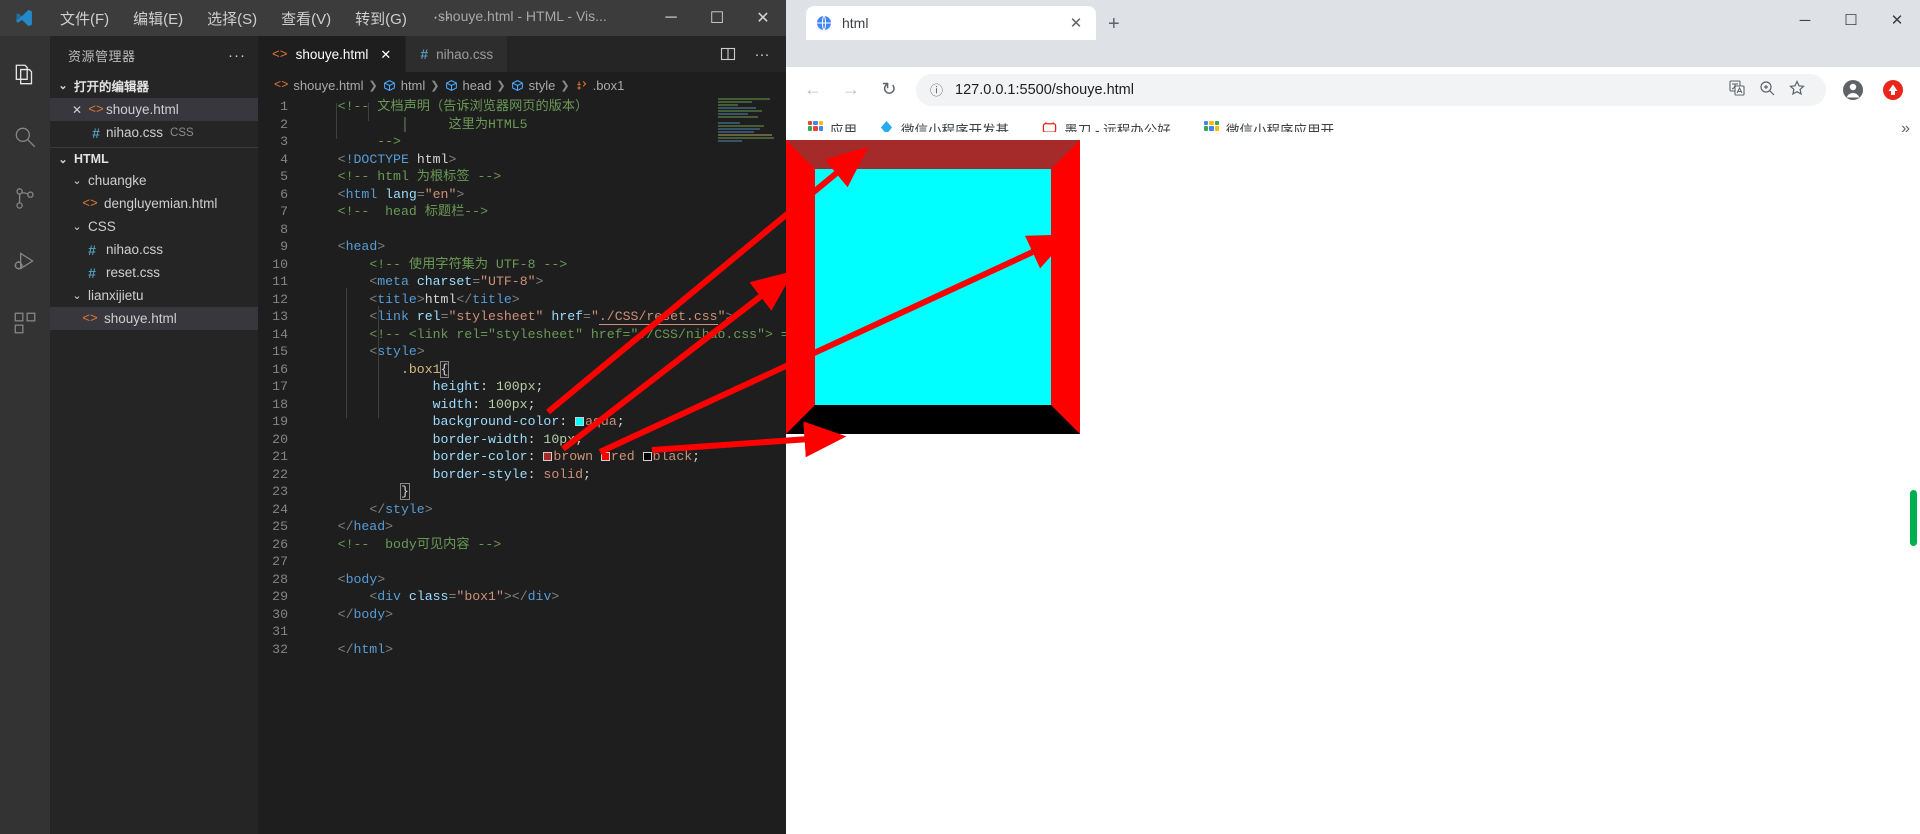 The width and height of the screenshot is (1920, 834). Describe the element at coordinates (154, 295) in the screenshot. I see `sidebar-item-lianxijietu: ⌄ lianxijietu` at that location.